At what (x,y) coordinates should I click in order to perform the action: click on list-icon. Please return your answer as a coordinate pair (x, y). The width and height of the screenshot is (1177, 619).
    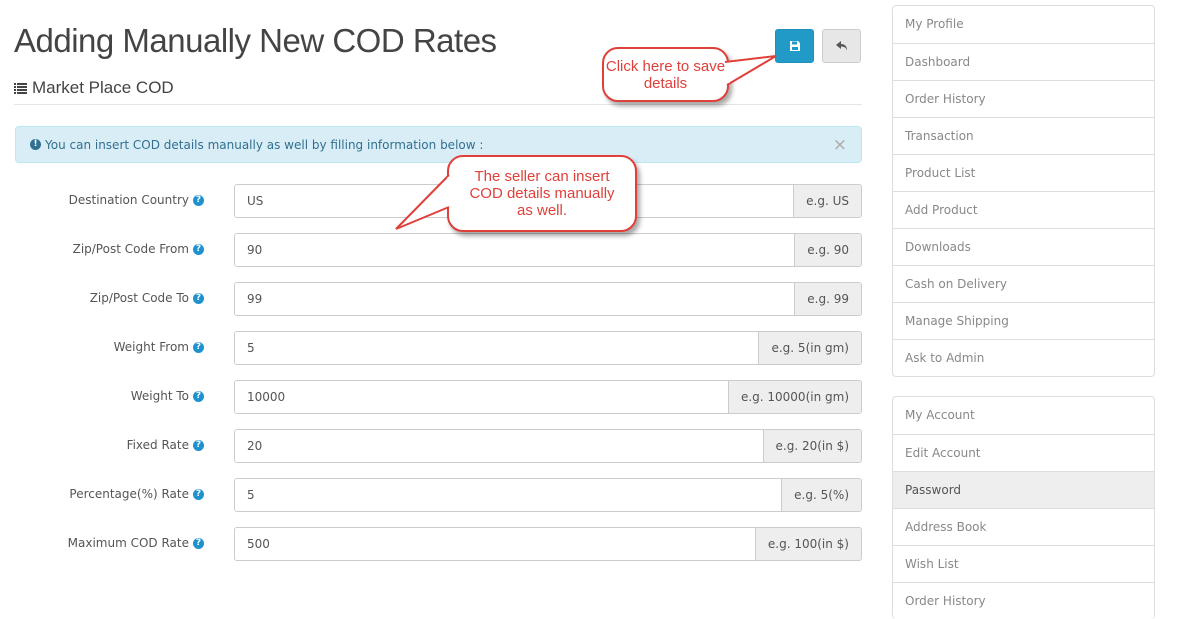
    Looking at the image, I should click on (20, 88).